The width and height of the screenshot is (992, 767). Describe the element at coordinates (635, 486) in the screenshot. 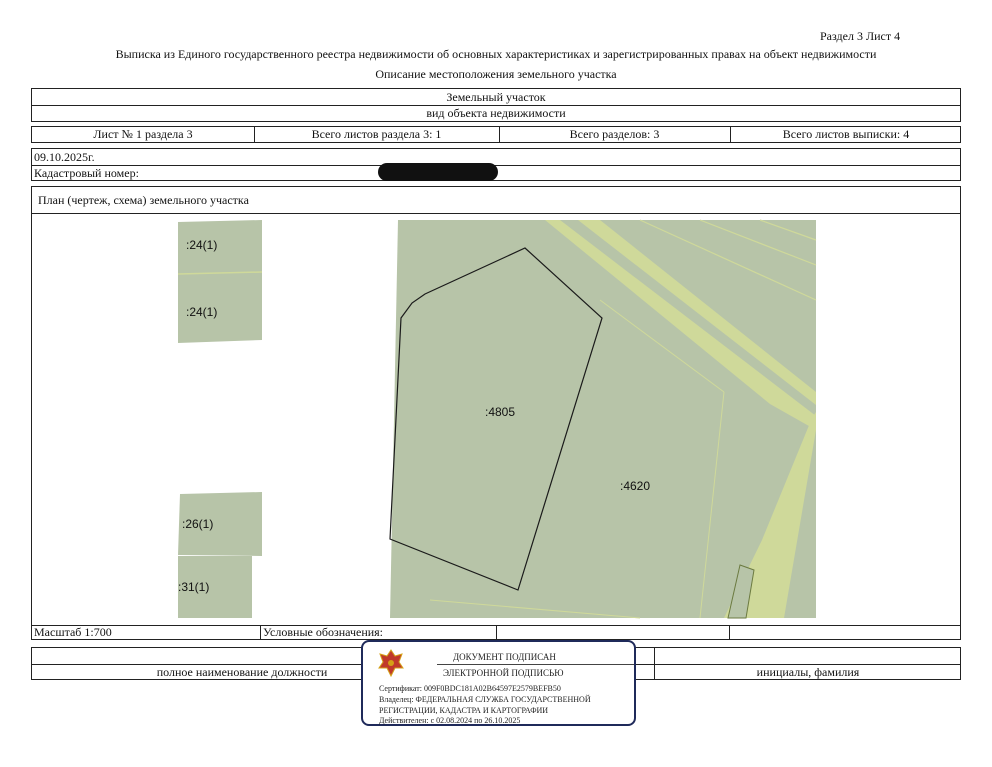

I see `parcel-label-4620: :4620` at that location.